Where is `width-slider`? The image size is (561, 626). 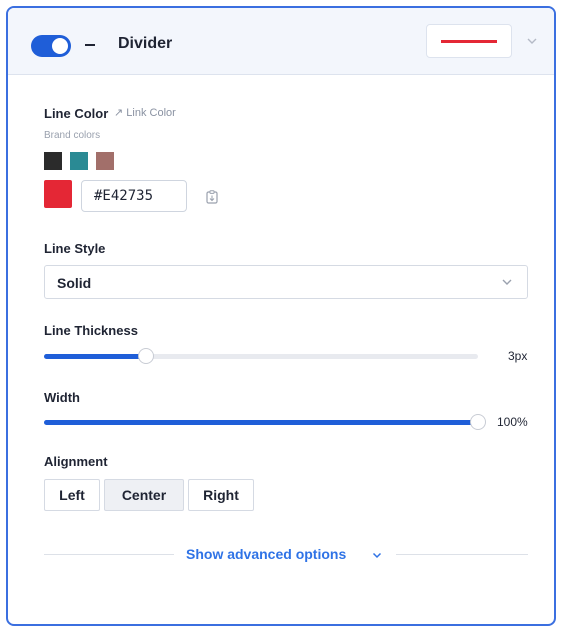 width-slider is located at coordinates (265, 423).